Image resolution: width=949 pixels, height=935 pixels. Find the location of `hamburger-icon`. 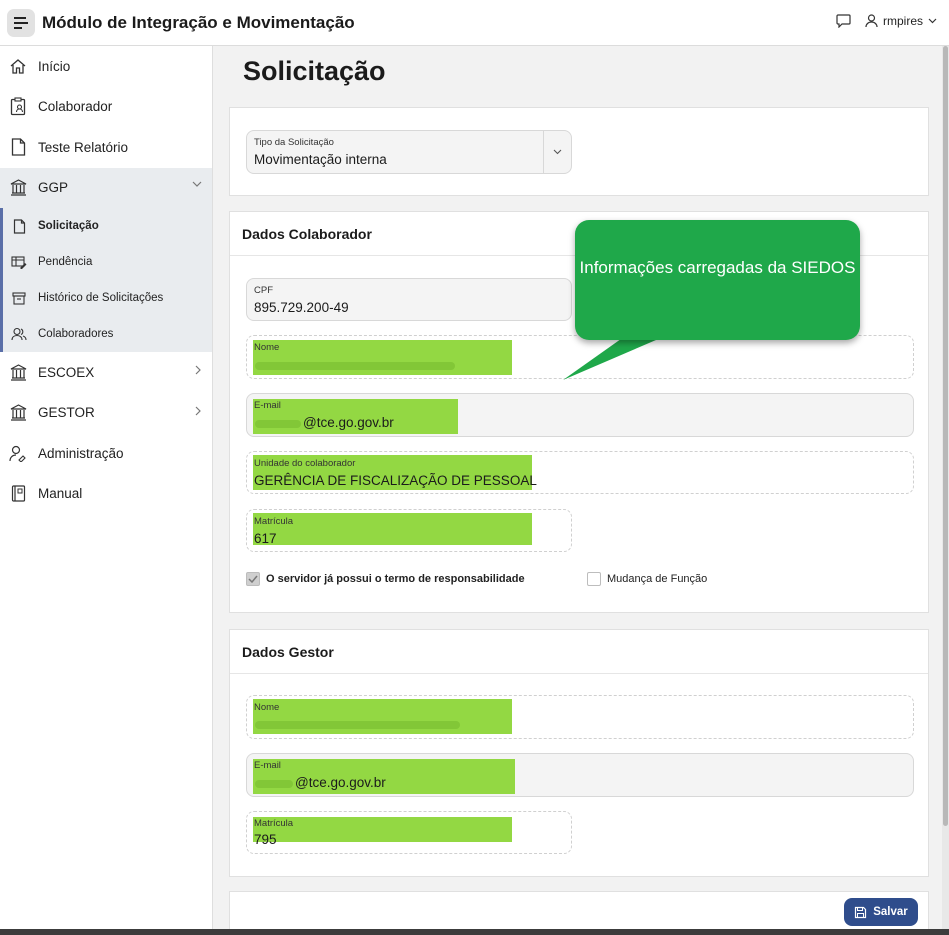

hamburger-icon is located at coordinates (21, 22).